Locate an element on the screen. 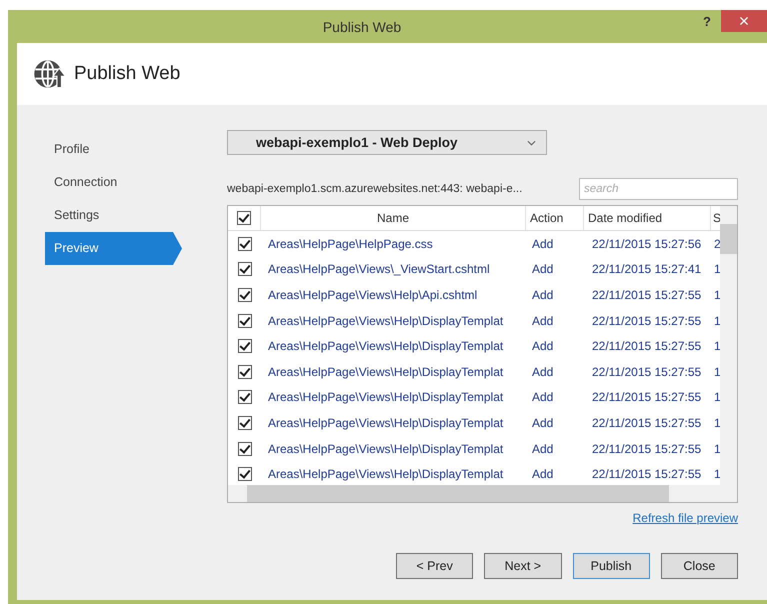 This screenshot has width=767, height=604. close-button: × is located at coordinates (744, 21).